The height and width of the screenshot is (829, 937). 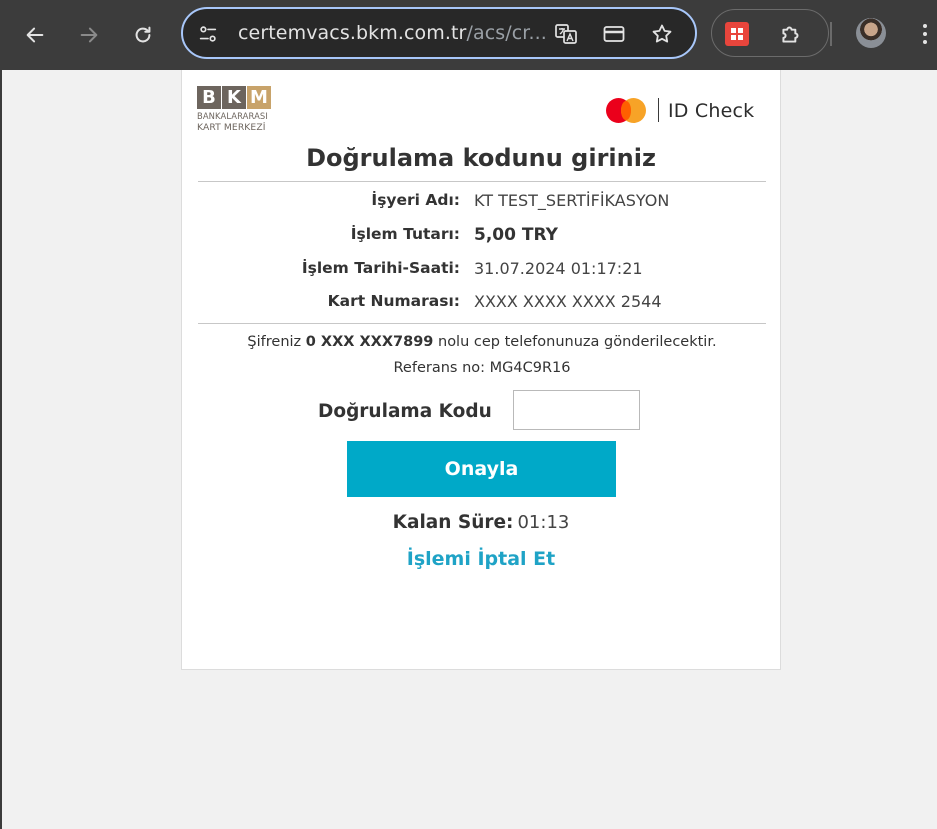 I want to click on bkm-subtitle-line1: BANKALARARASI, so click(x=232, y=116).